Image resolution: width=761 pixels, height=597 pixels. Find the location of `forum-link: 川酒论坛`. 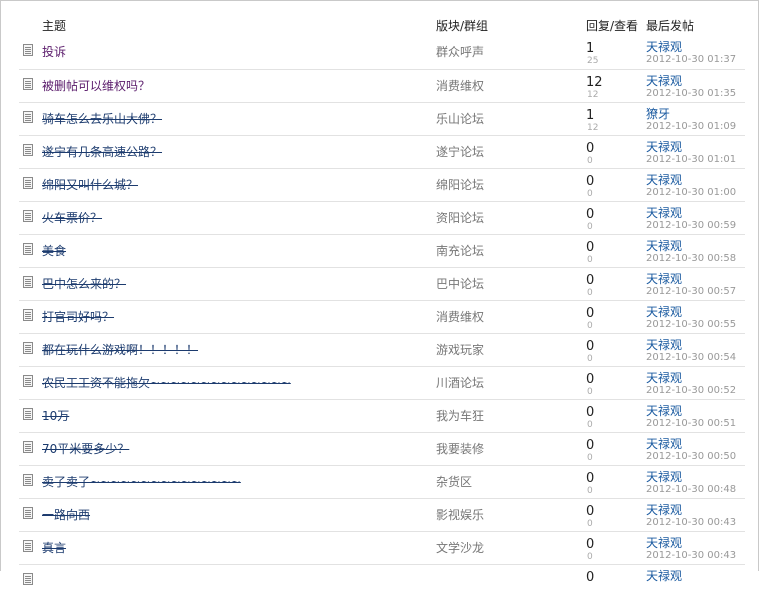

forum-link: 川酒论坛 is located at coordinates (460, 382).